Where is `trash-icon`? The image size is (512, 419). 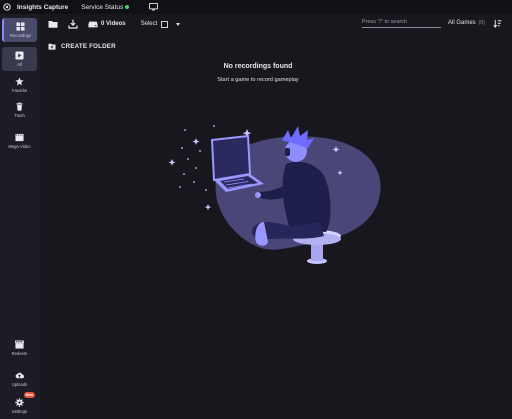
trash-icon is located at coordinates (19, 106).